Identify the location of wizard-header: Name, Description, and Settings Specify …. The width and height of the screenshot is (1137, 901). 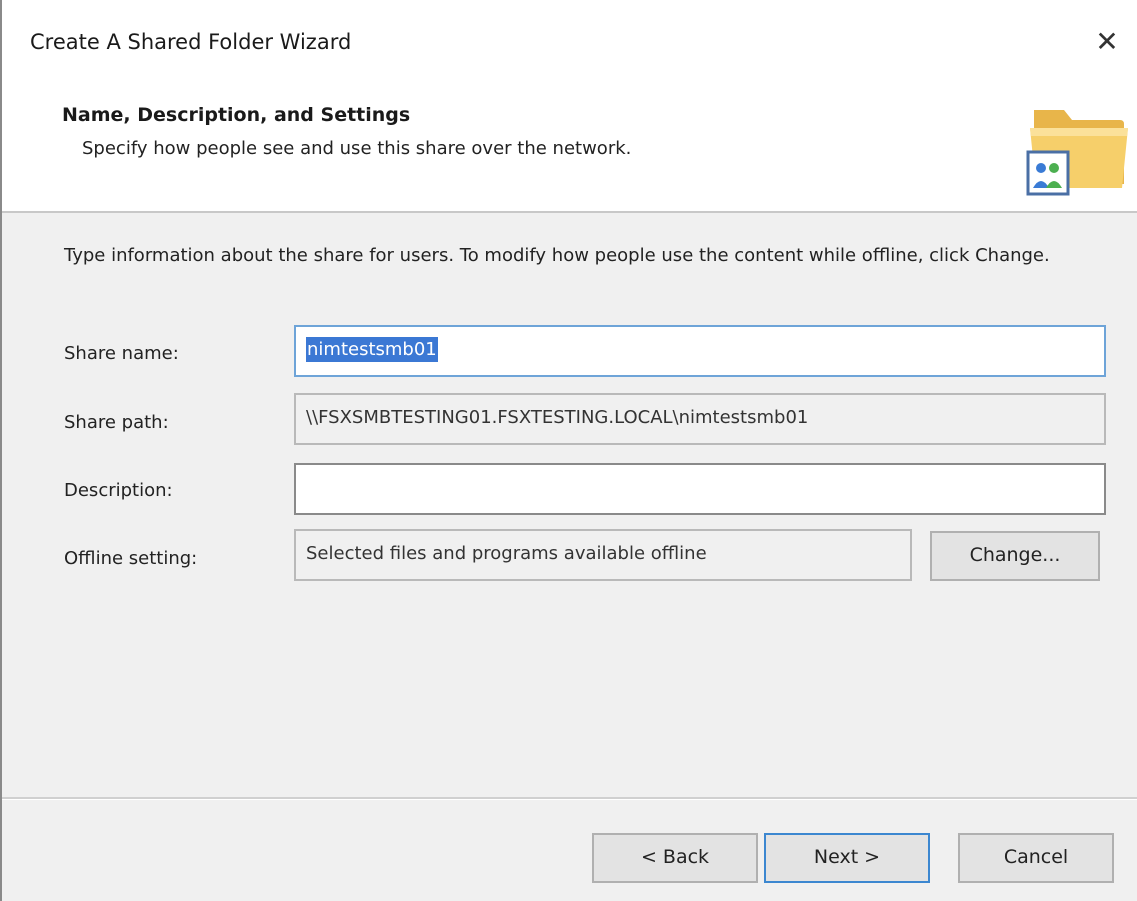
(569, 148).